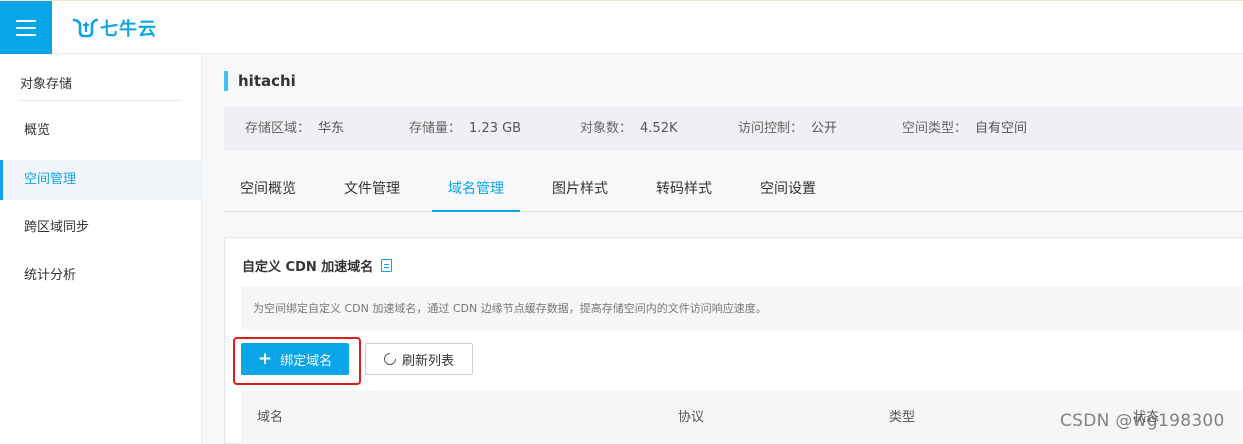 The image size is (1243, 444). Describe the element at coordinates (331, 128) in the screenshot. I see `stat-value: 华东` at that location.